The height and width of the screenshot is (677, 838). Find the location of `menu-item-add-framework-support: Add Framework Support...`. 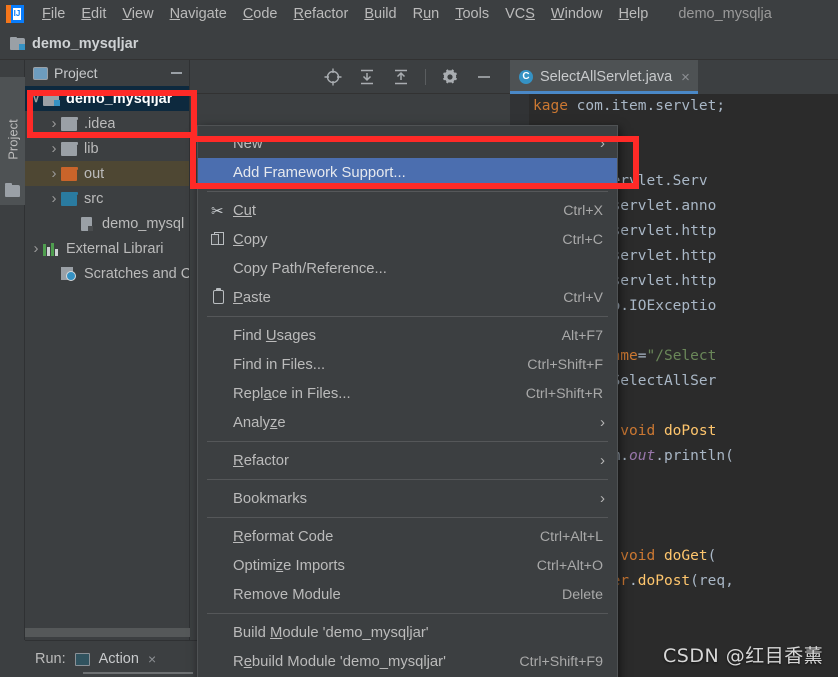

menu-item-add-framework-support: Add Framework Support... is located at coordinates (407, 172).